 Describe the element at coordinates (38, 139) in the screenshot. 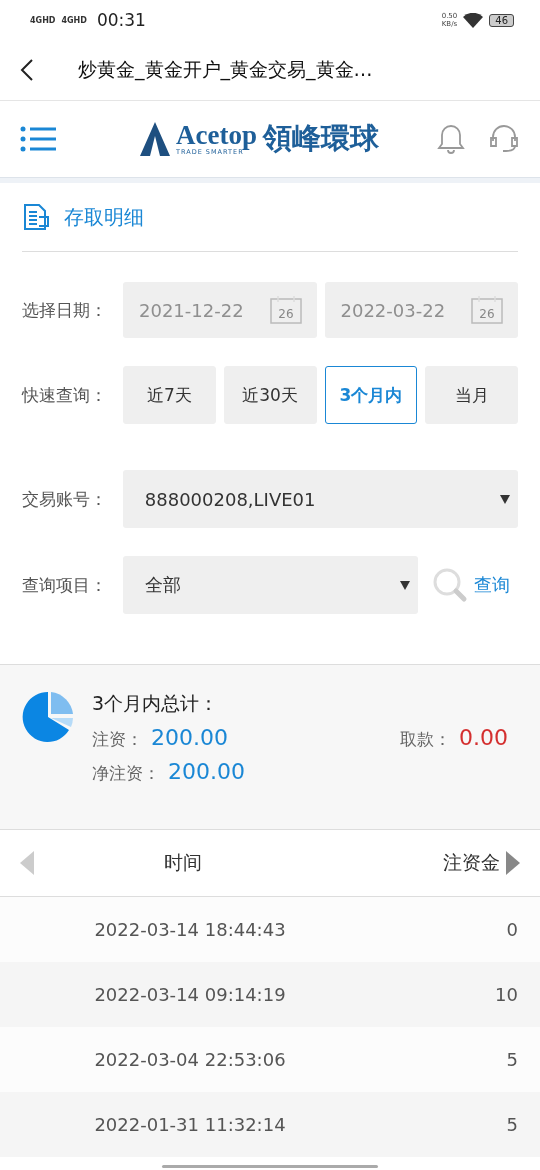

I see `menu-icon` at that location.